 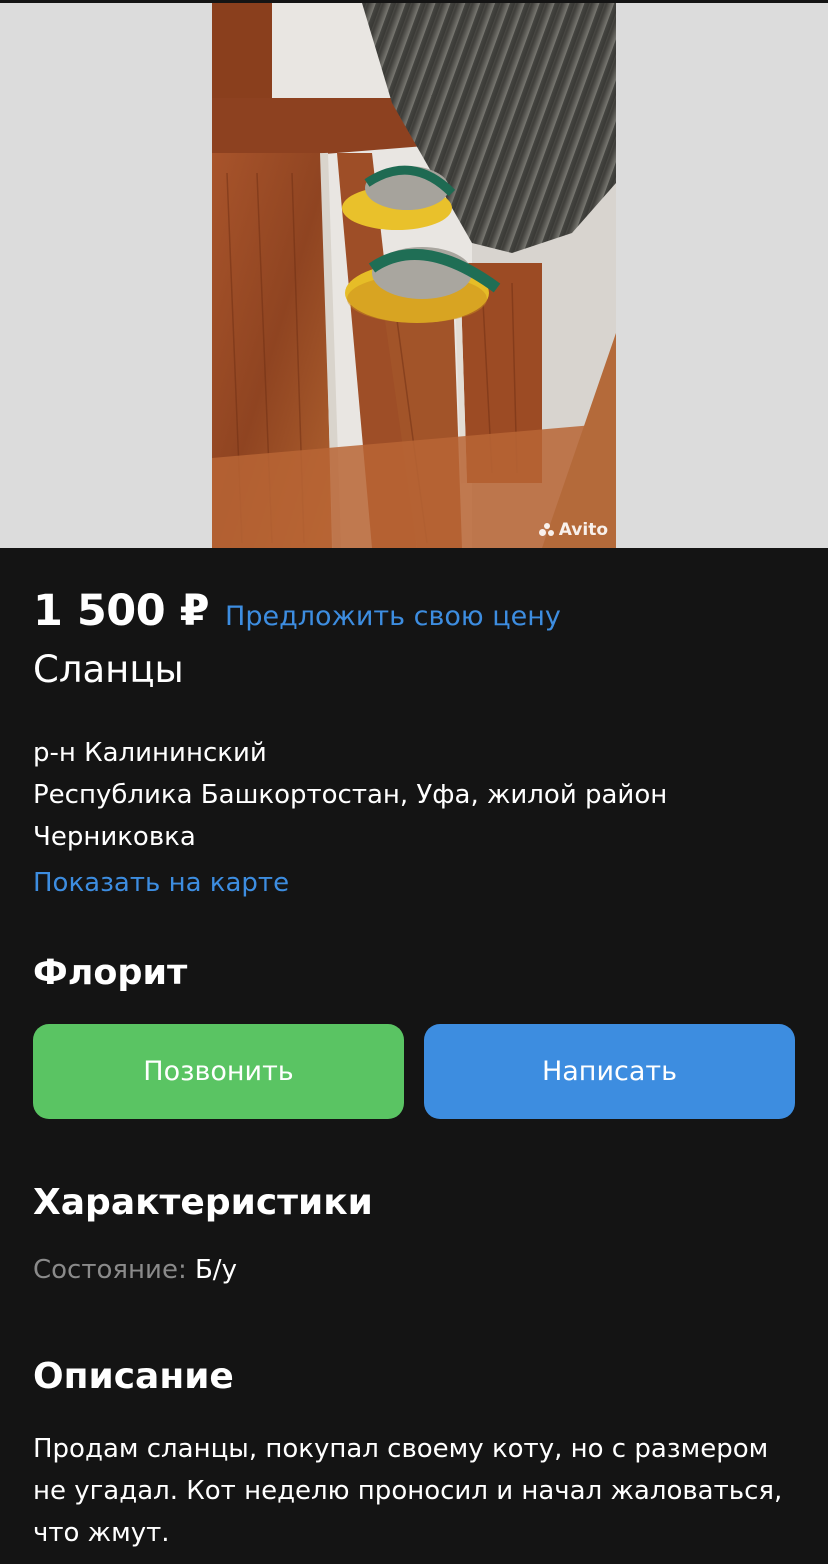 I want to click on watermark-text: Avito, so click(x=583, y=530).